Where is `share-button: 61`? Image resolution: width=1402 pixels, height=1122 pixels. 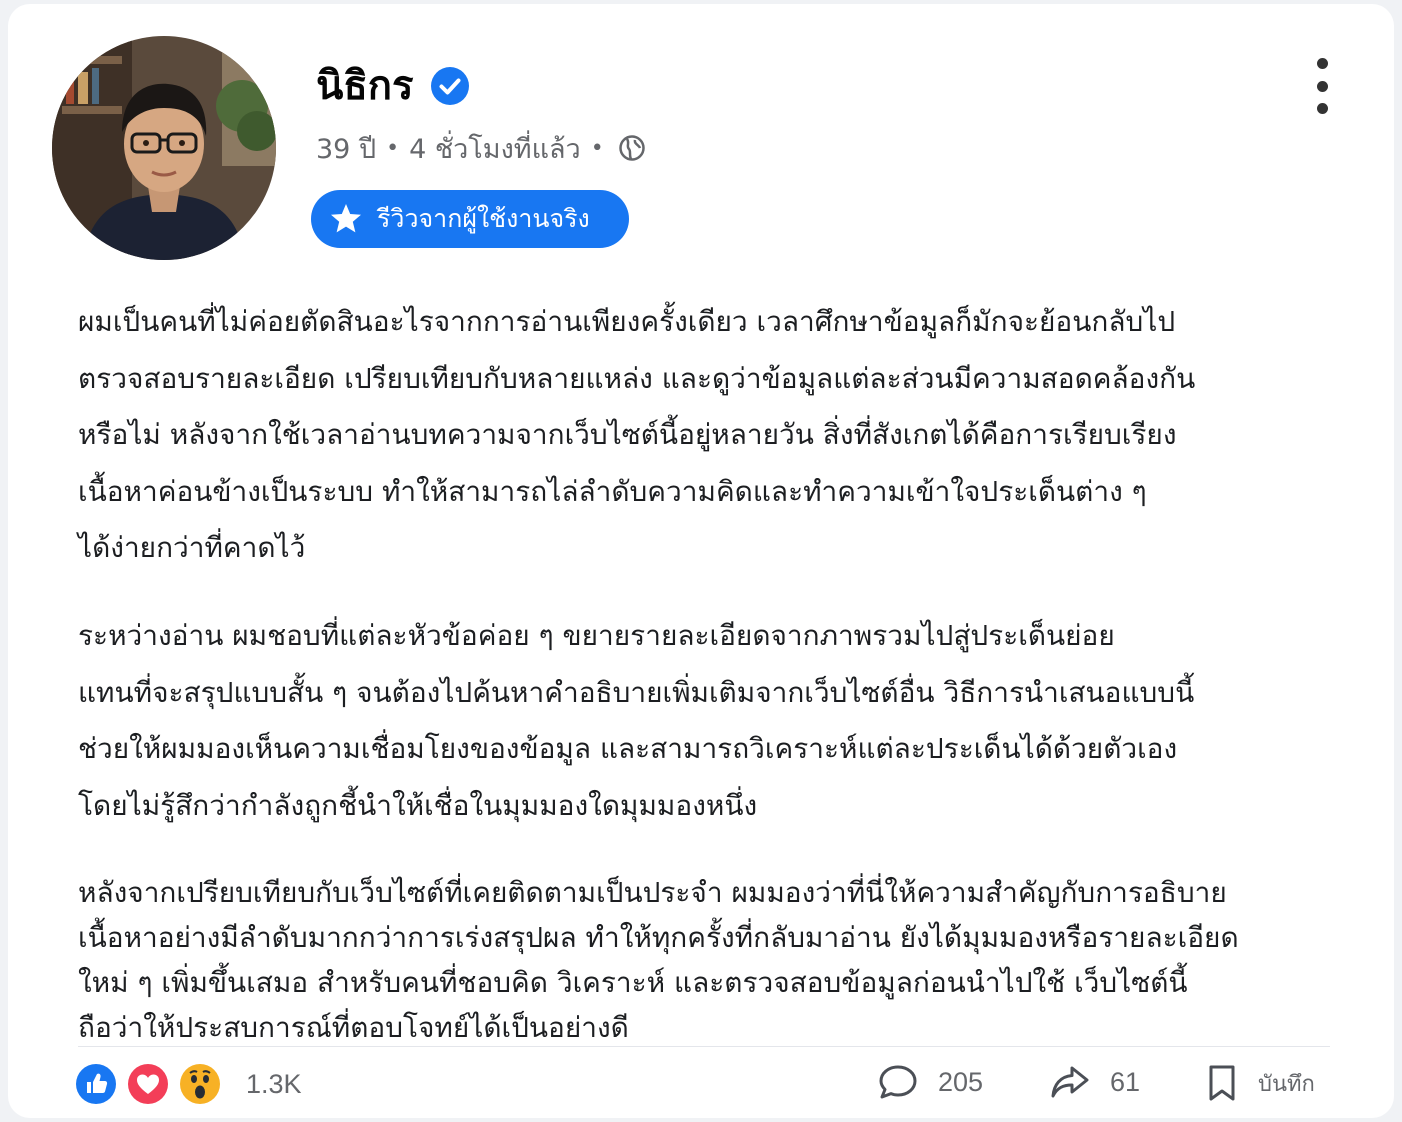 share-button: 61 is located at coordinates (1095, 1082).